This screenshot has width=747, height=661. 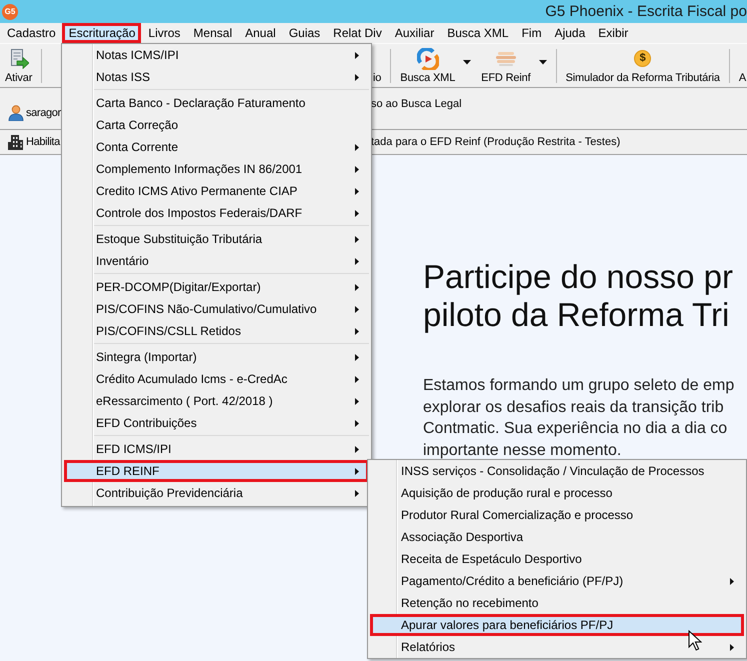 What do you see at coordinates (31, 33) in the screenshot?
I see `menu-bar-item: Cadastro` at bounding box center [31, 33].